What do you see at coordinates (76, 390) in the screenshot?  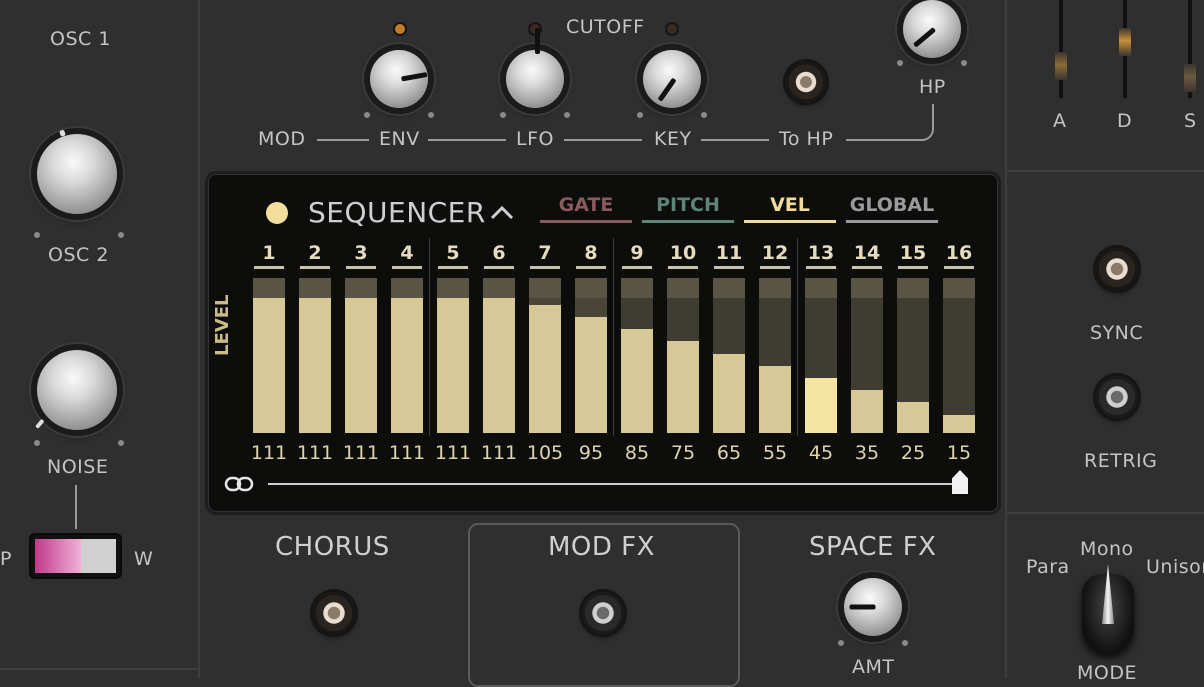 I see `noise-knob` at bounding box center [76, 390].